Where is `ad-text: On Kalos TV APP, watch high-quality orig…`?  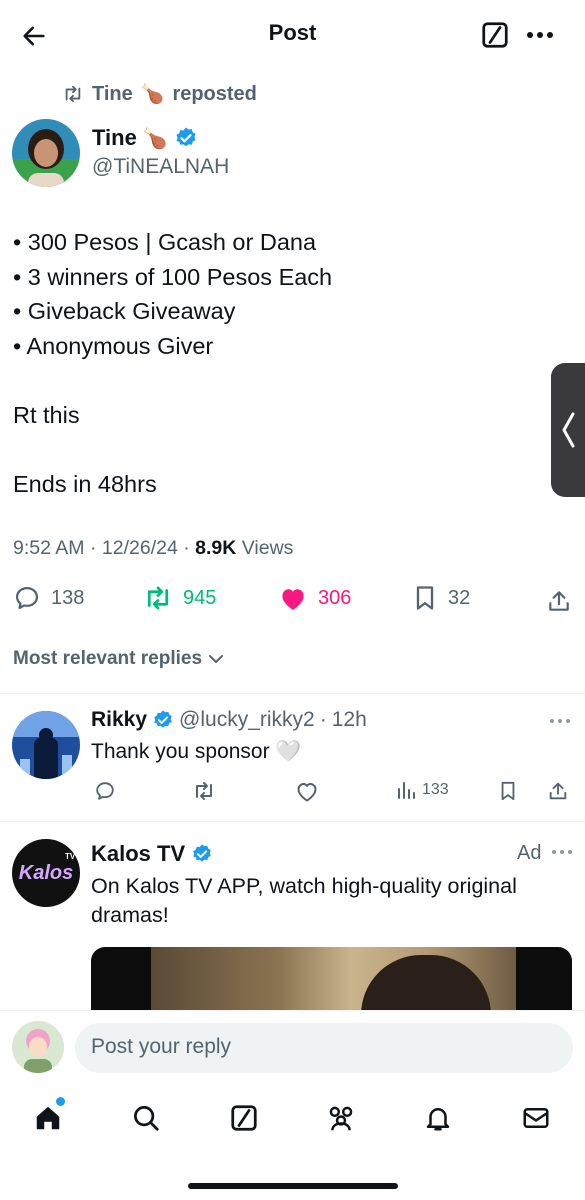 ad-text: On Kalos TV APP, watch high-quality orig… is located at coordinates (304, 901).